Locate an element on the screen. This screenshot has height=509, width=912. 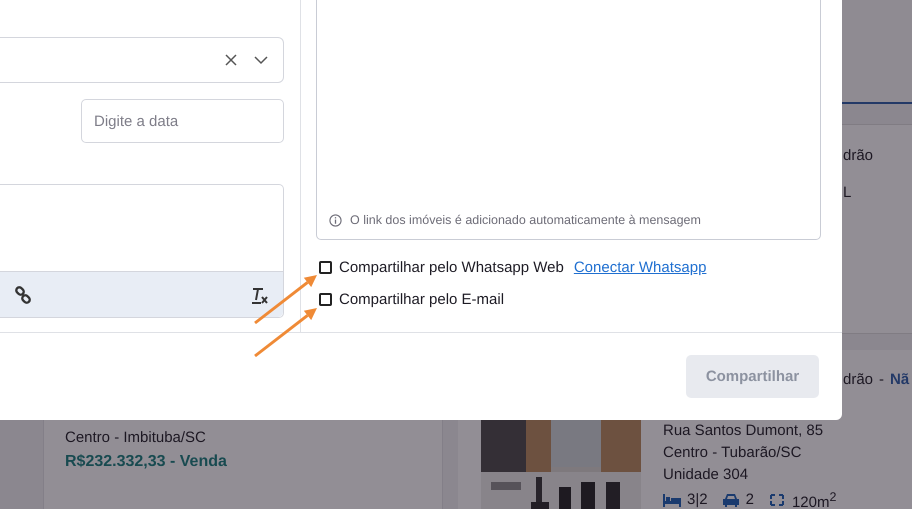
area-value: 120m$^{2}$ is located at coordinates (814, 499).